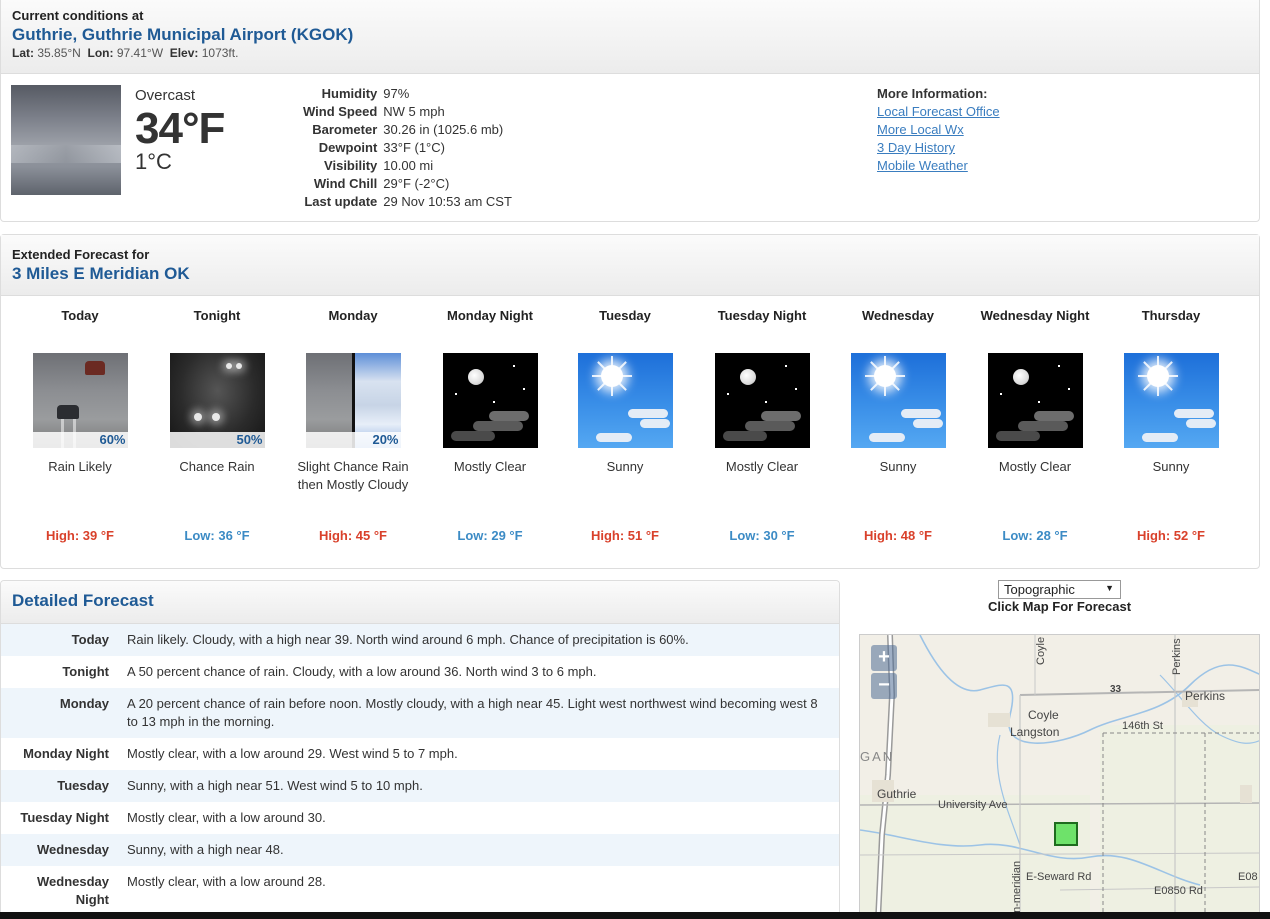 The height and width of the screenshot is (919, 1270). I want to click on extended-forecast-heading: Extended Forecast for, so click(81, 254).